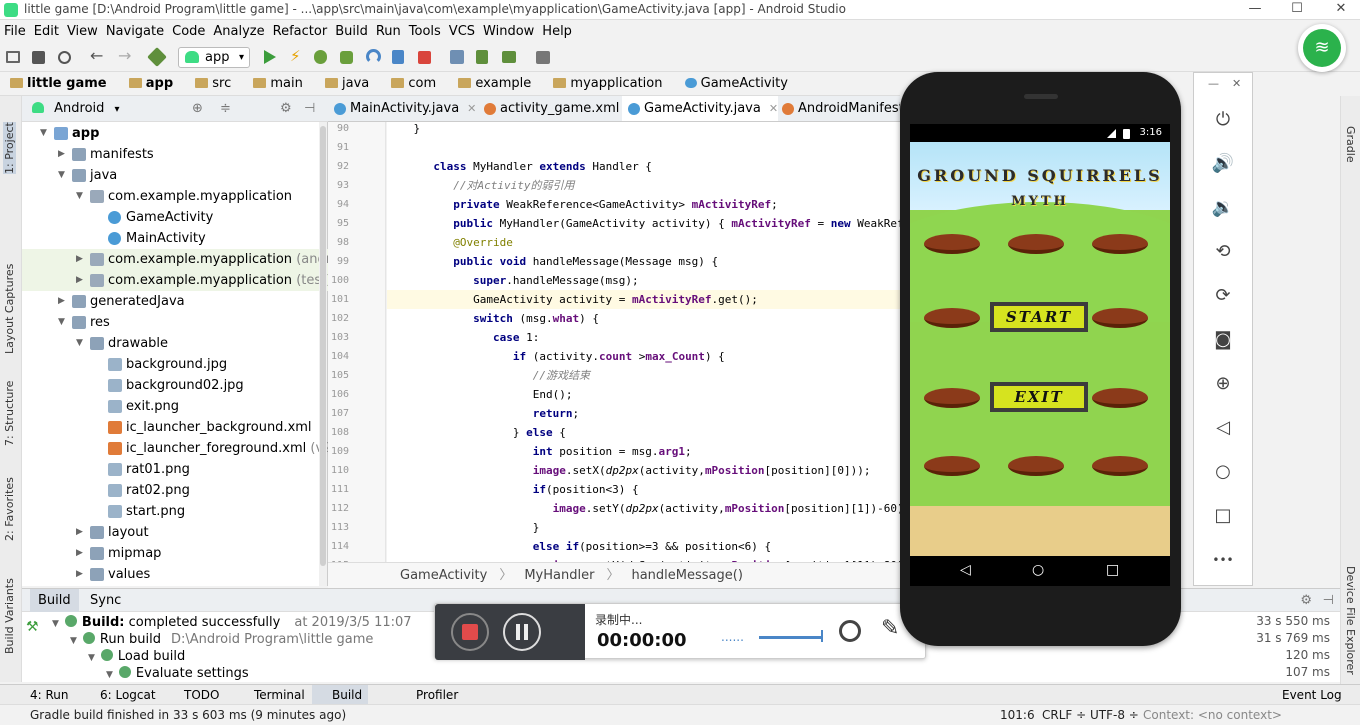 This screenshot has width=1360, height=725. What do you see at coordinates (643, 318) in the screenshot?
I see `code-line: switch (msg.what) {` at bounding box center [643, 318].